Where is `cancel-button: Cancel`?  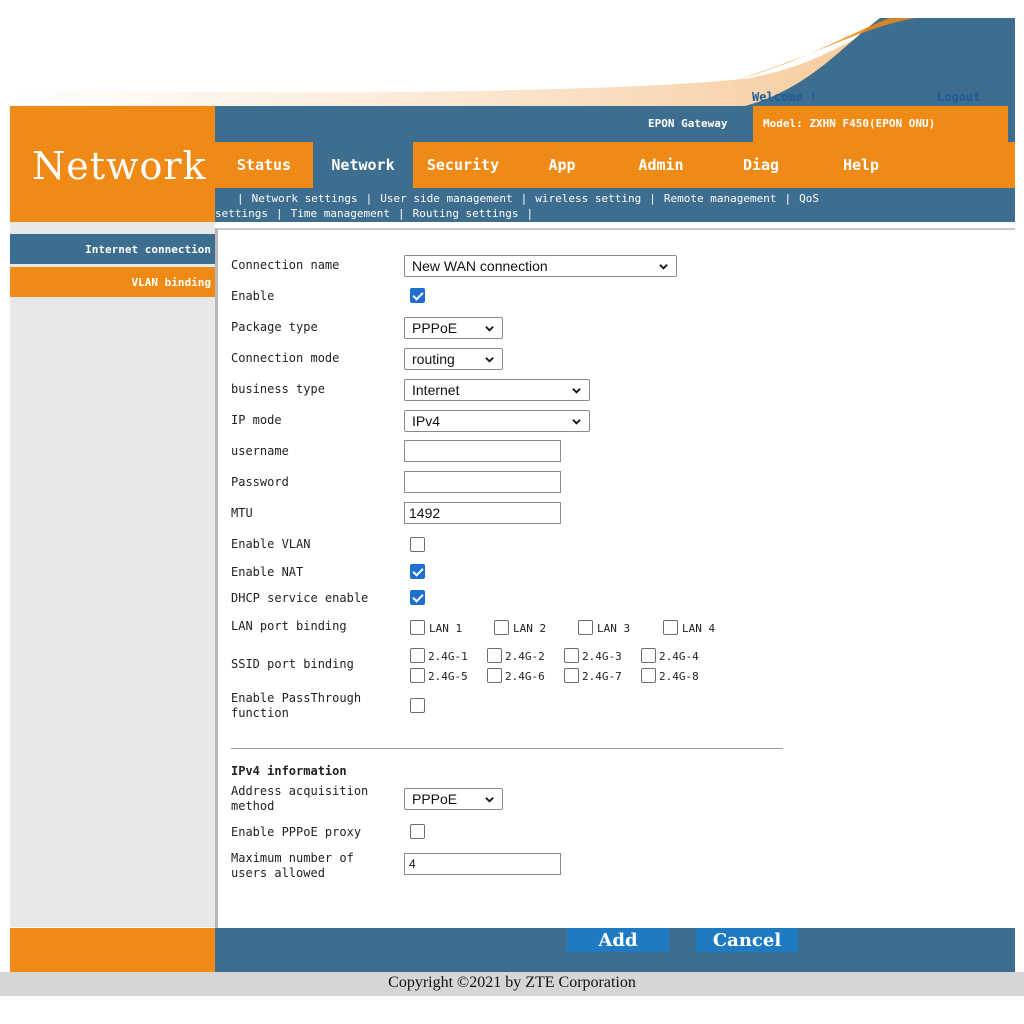
cancel-button: Cancel is located at coordinates (747, 940).